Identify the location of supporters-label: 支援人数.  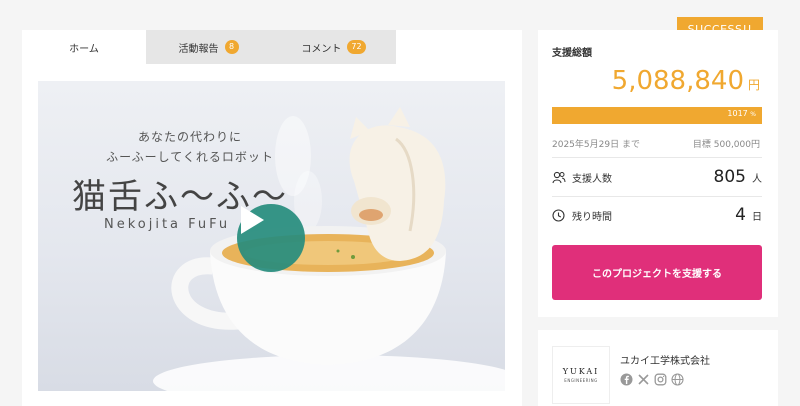
(592, 179).